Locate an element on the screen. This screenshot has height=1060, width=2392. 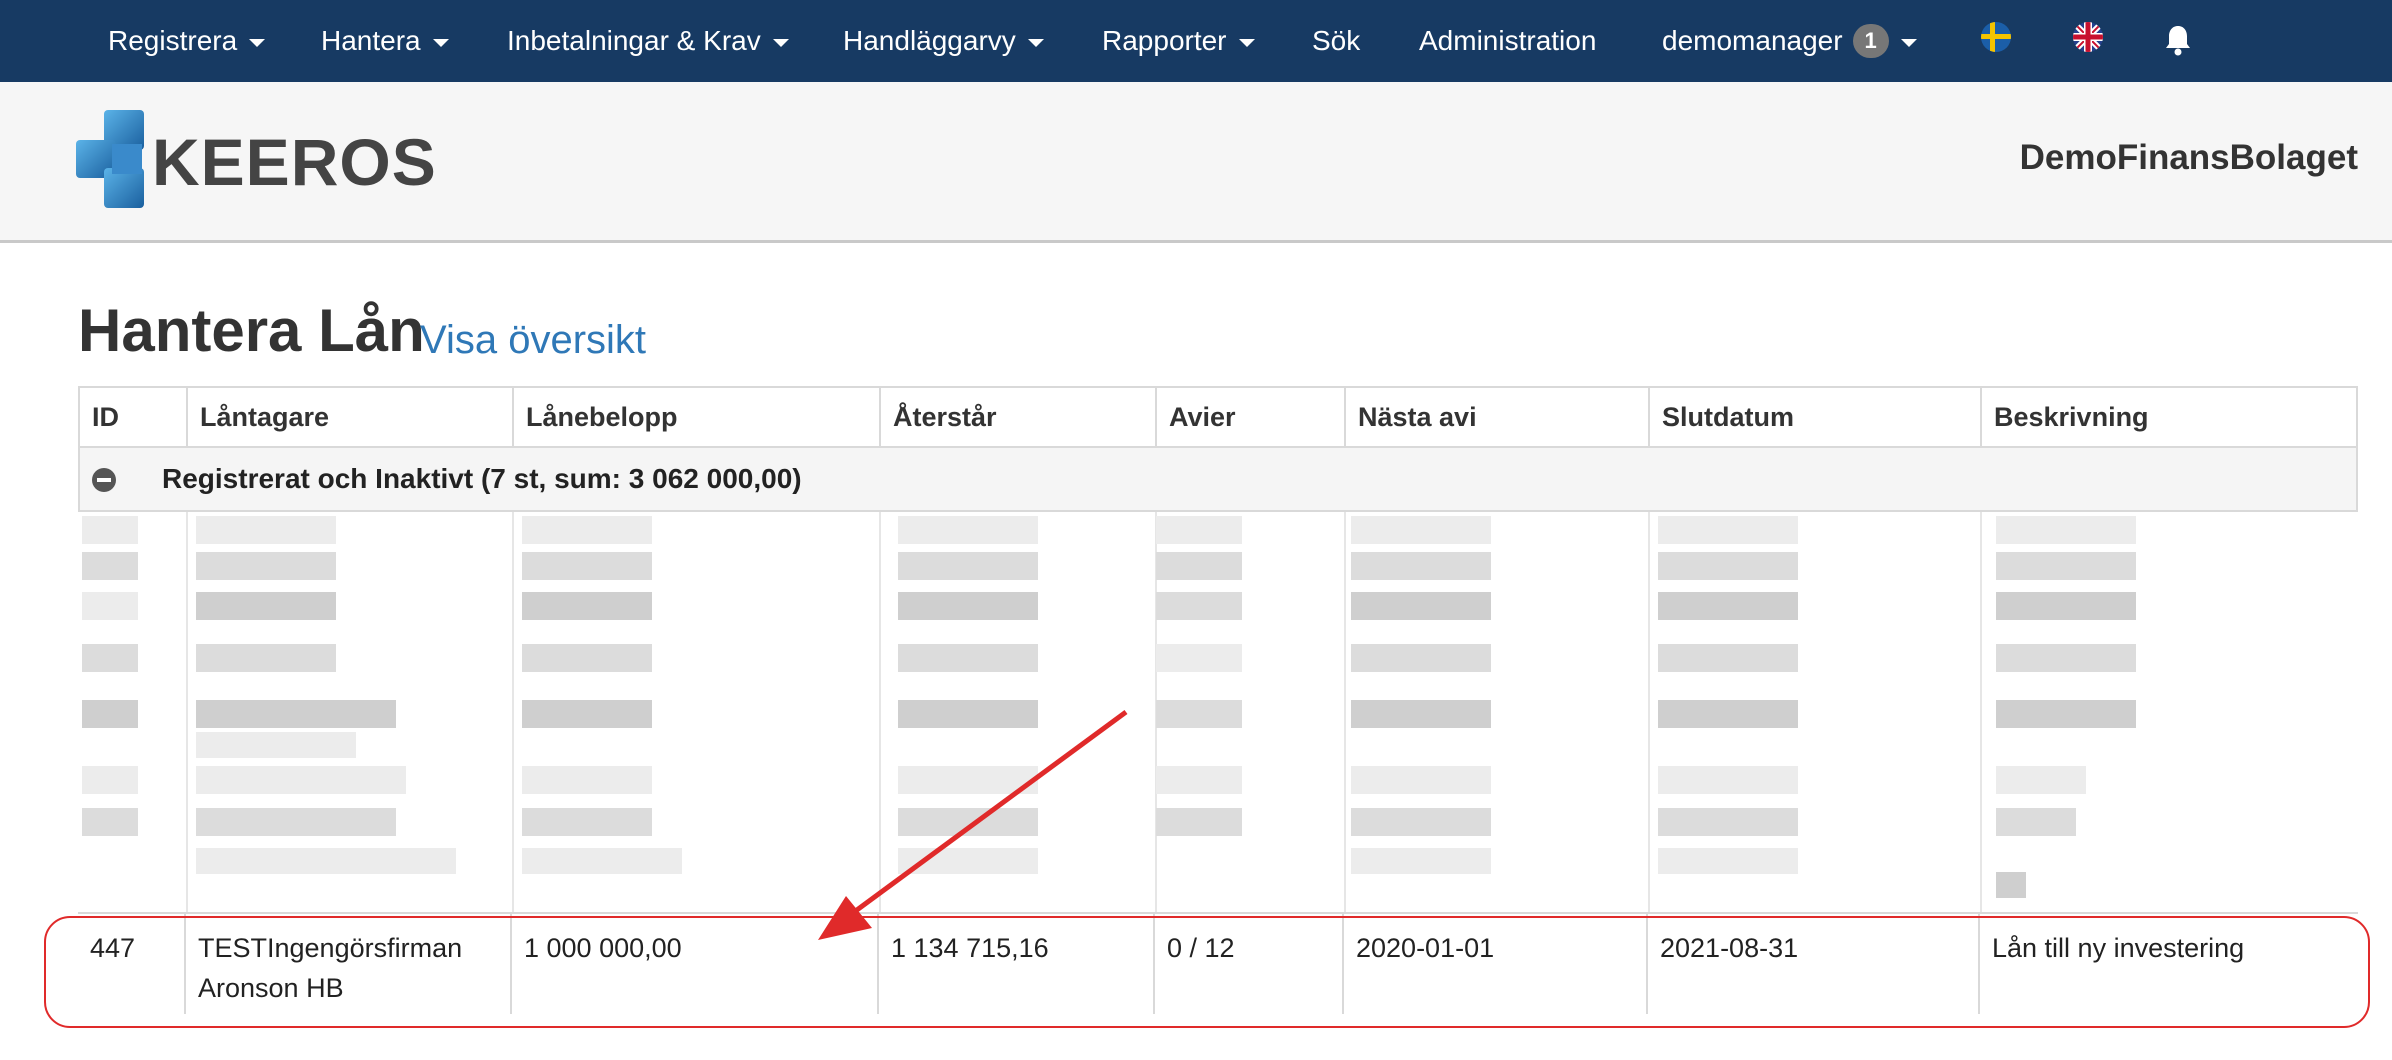
column-header-description: Beskrivning is located at coordinates (2169, 417).